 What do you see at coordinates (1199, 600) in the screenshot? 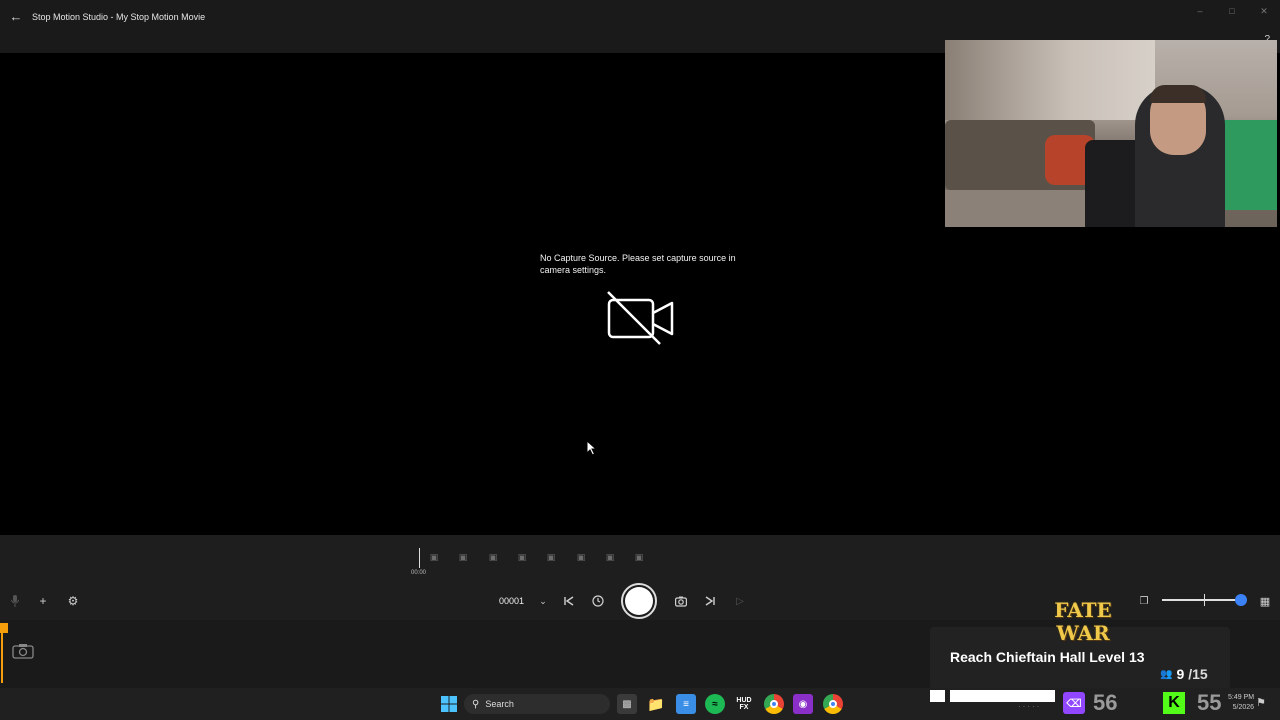
I see `zoom-slider-fill` at bounding box center [1199, 600].